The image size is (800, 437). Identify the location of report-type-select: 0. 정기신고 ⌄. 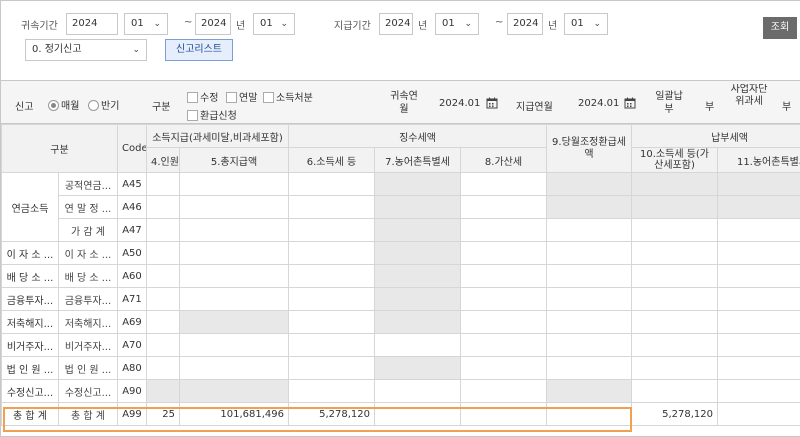
(86, 50).